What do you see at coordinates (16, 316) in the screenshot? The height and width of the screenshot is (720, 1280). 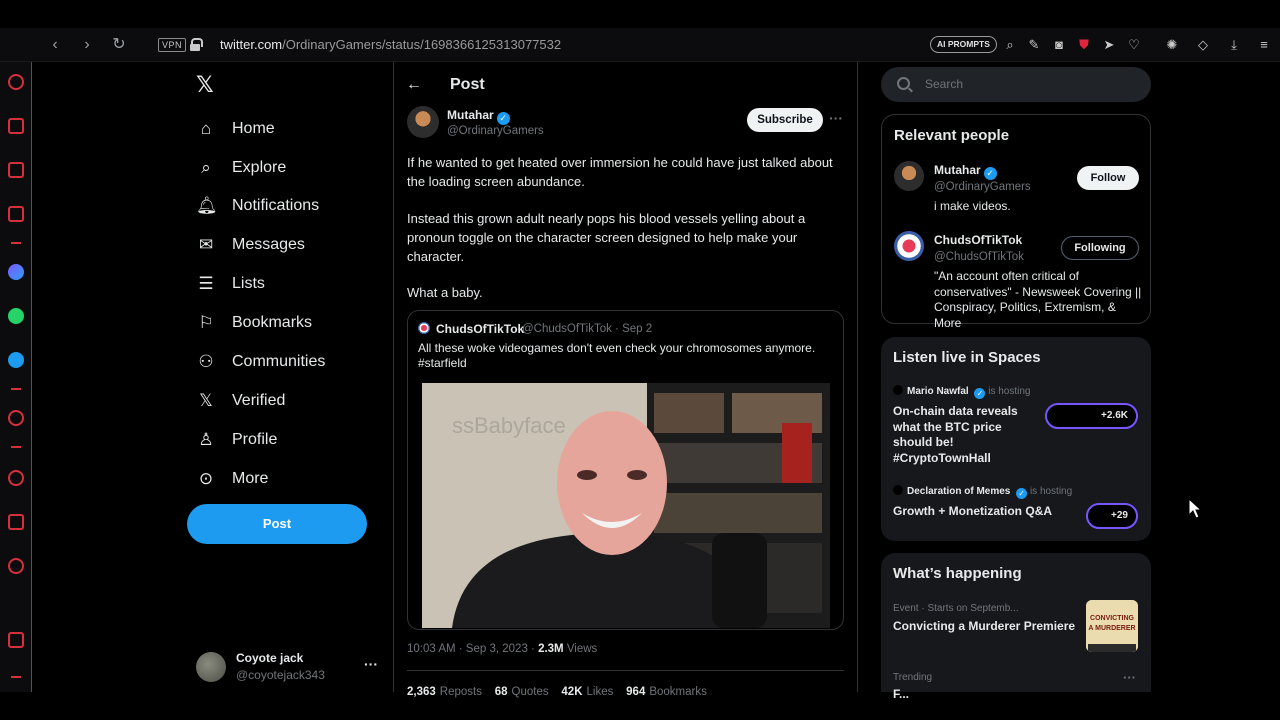 I see `whatsapp-icon` at bounding box center [16, 316].